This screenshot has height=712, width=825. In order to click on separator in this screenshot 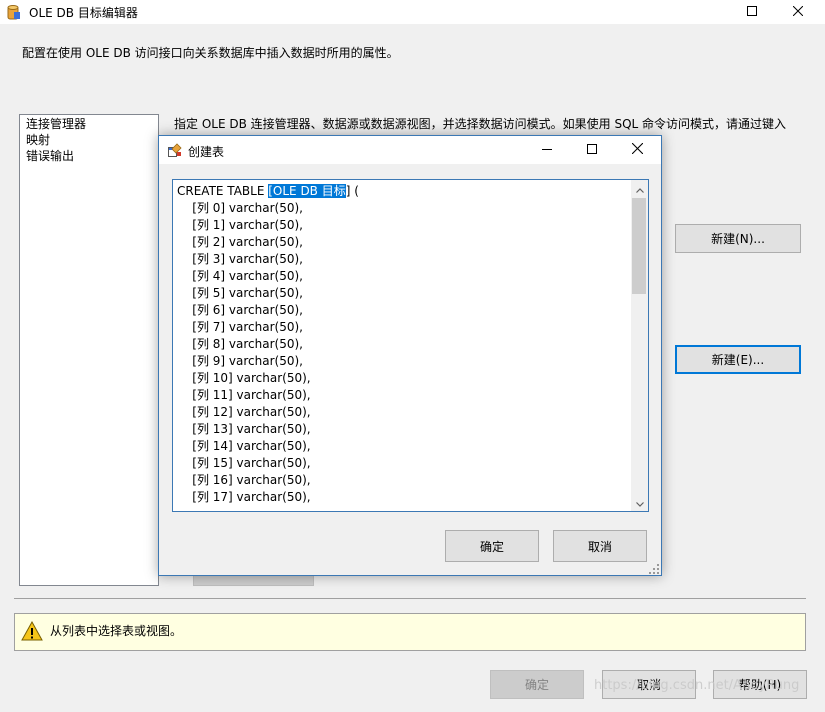, I will do `click(410, 598)`.